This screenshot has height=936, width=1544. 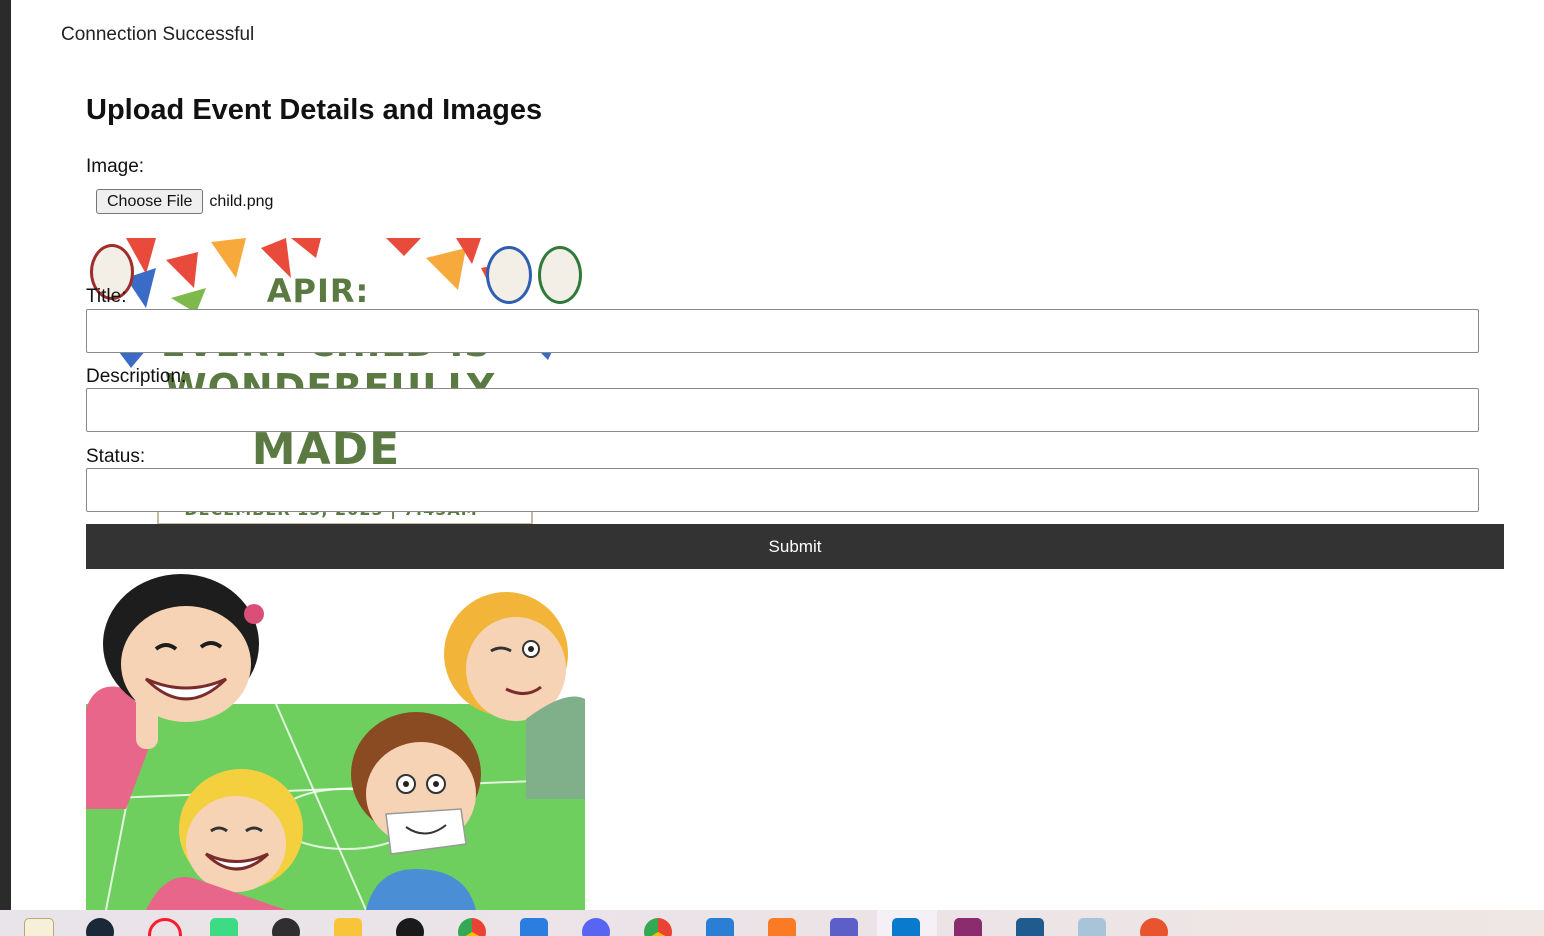 What do you see at coordinates (106, 296) in the screenshot?
I see `title-label: Title:` at bounding box center [106, 296].